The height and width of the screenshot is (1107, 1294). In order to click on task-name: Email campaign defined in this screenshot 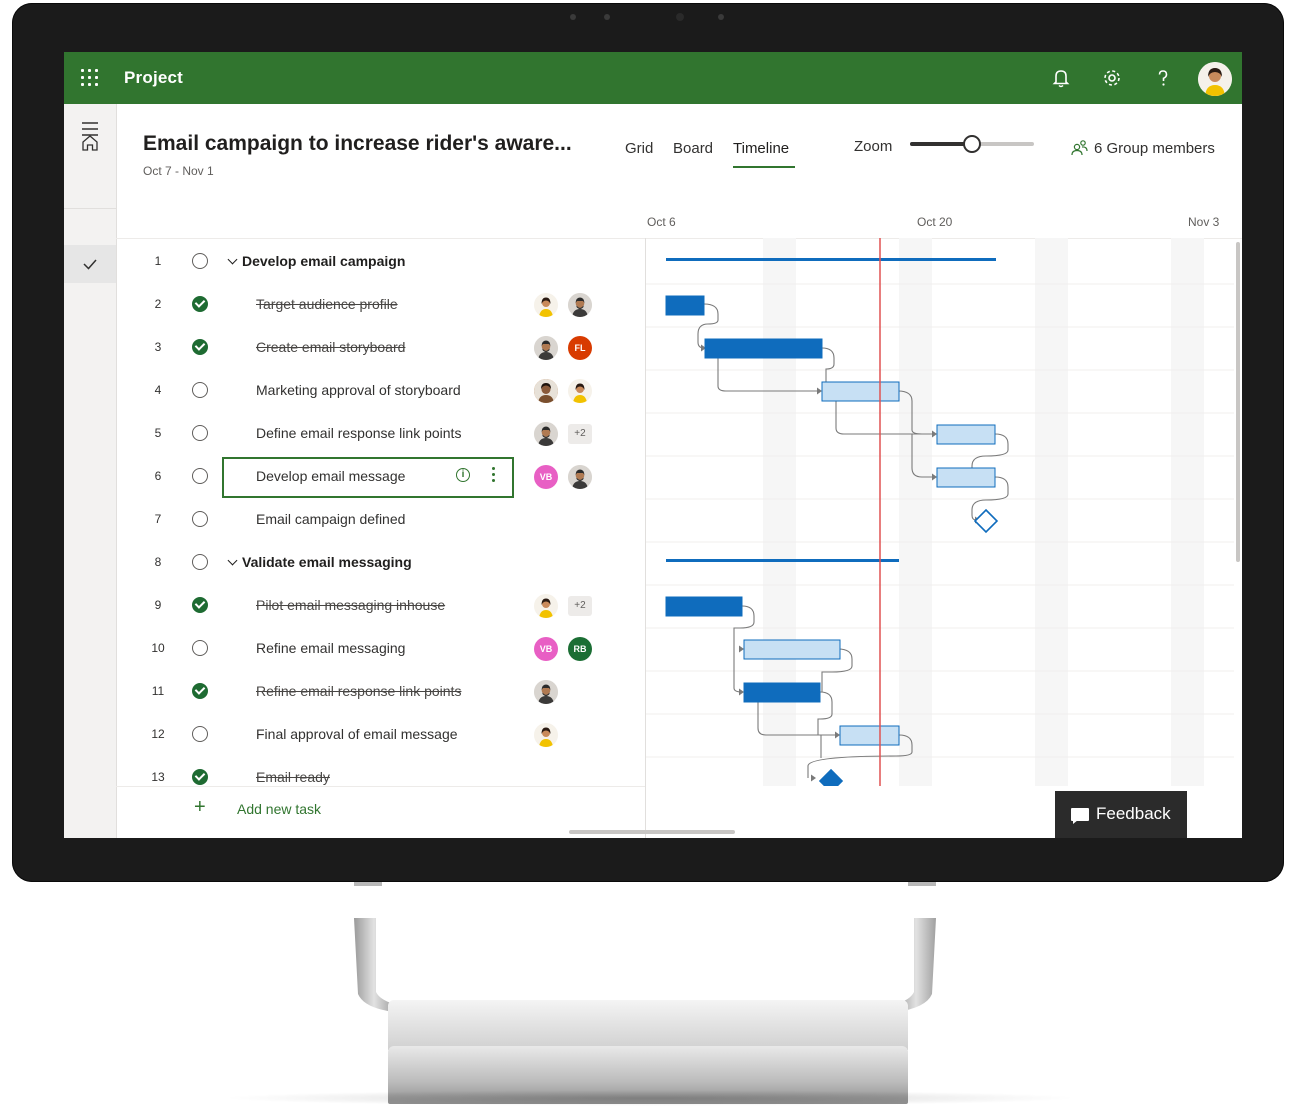, I will do `click(330, 519)`.